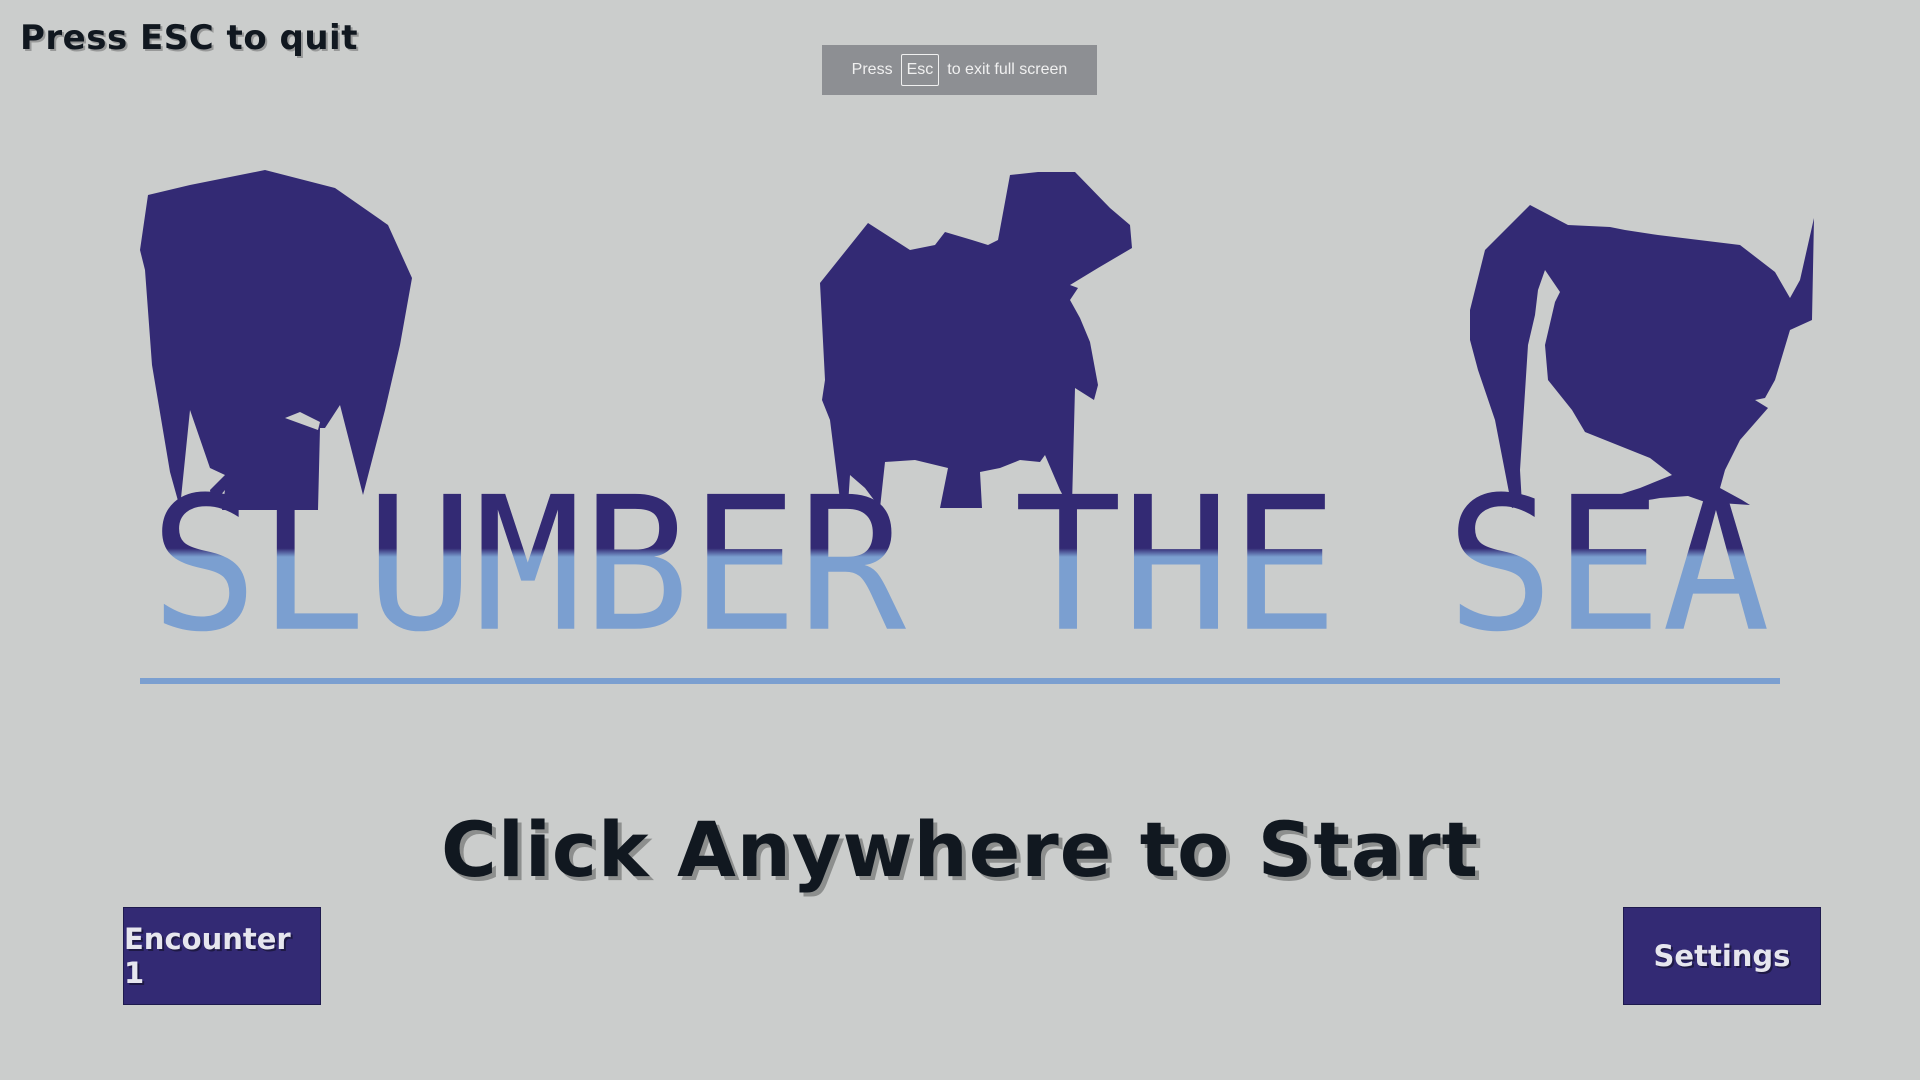 This screenshot has width=1920, height=1080. What do you see at coordinates (960, 849) in the screenshot?
I see `start-prompt: Click Anywhere to Start` at bounding box center [960, 849].